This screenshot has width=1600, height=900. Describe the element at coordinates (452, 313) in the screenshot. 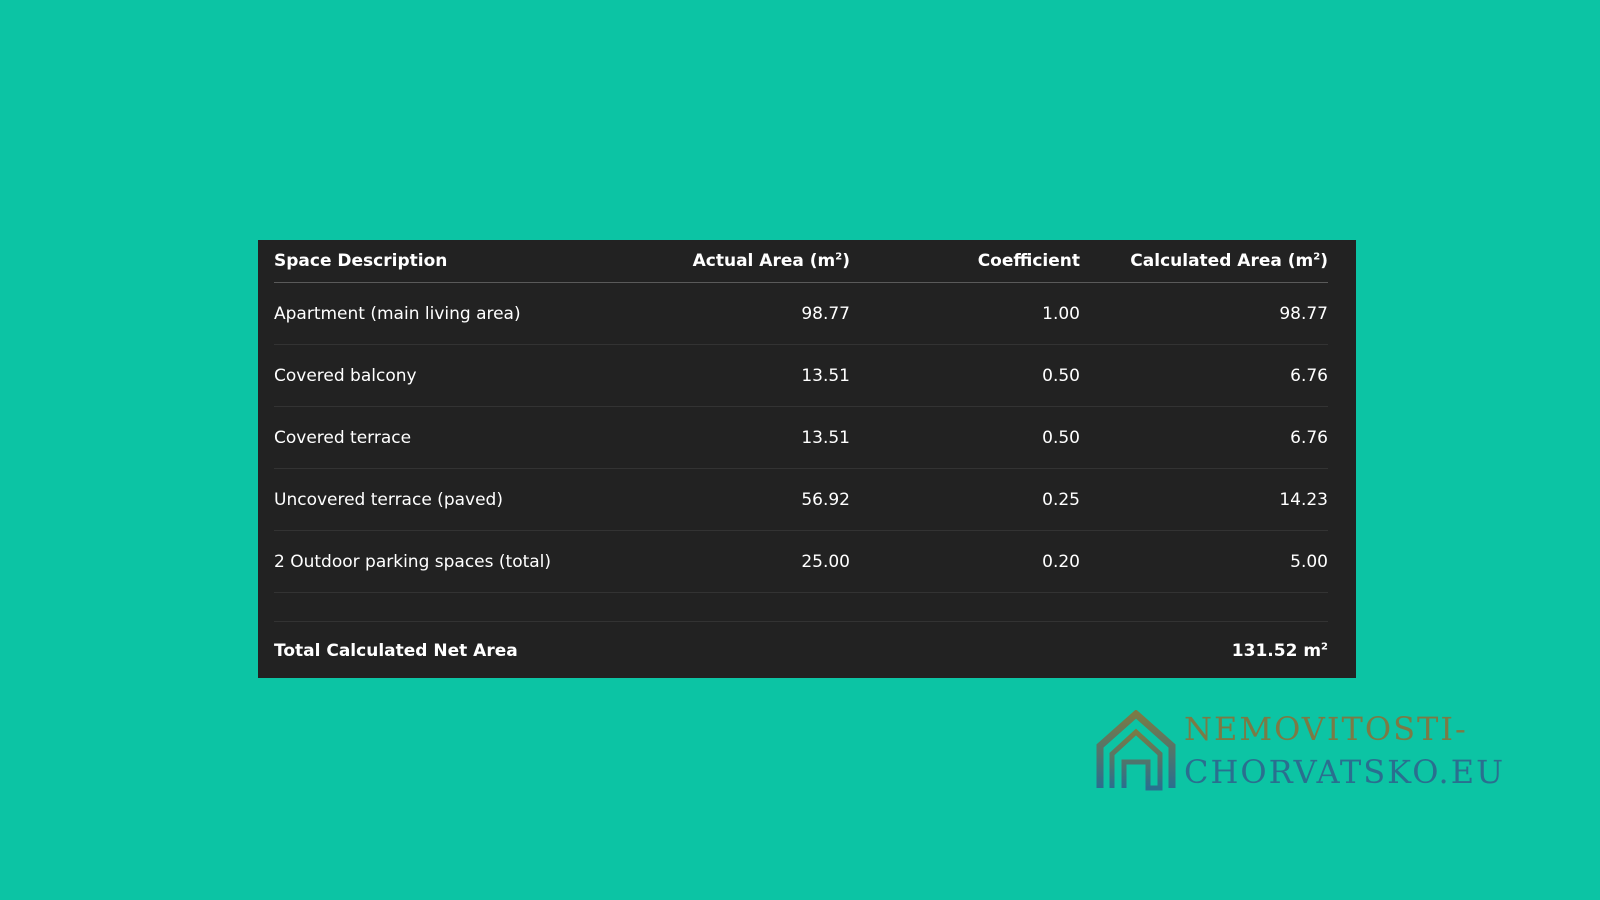

I see `row-description: Apartment (main living area)` at that location.